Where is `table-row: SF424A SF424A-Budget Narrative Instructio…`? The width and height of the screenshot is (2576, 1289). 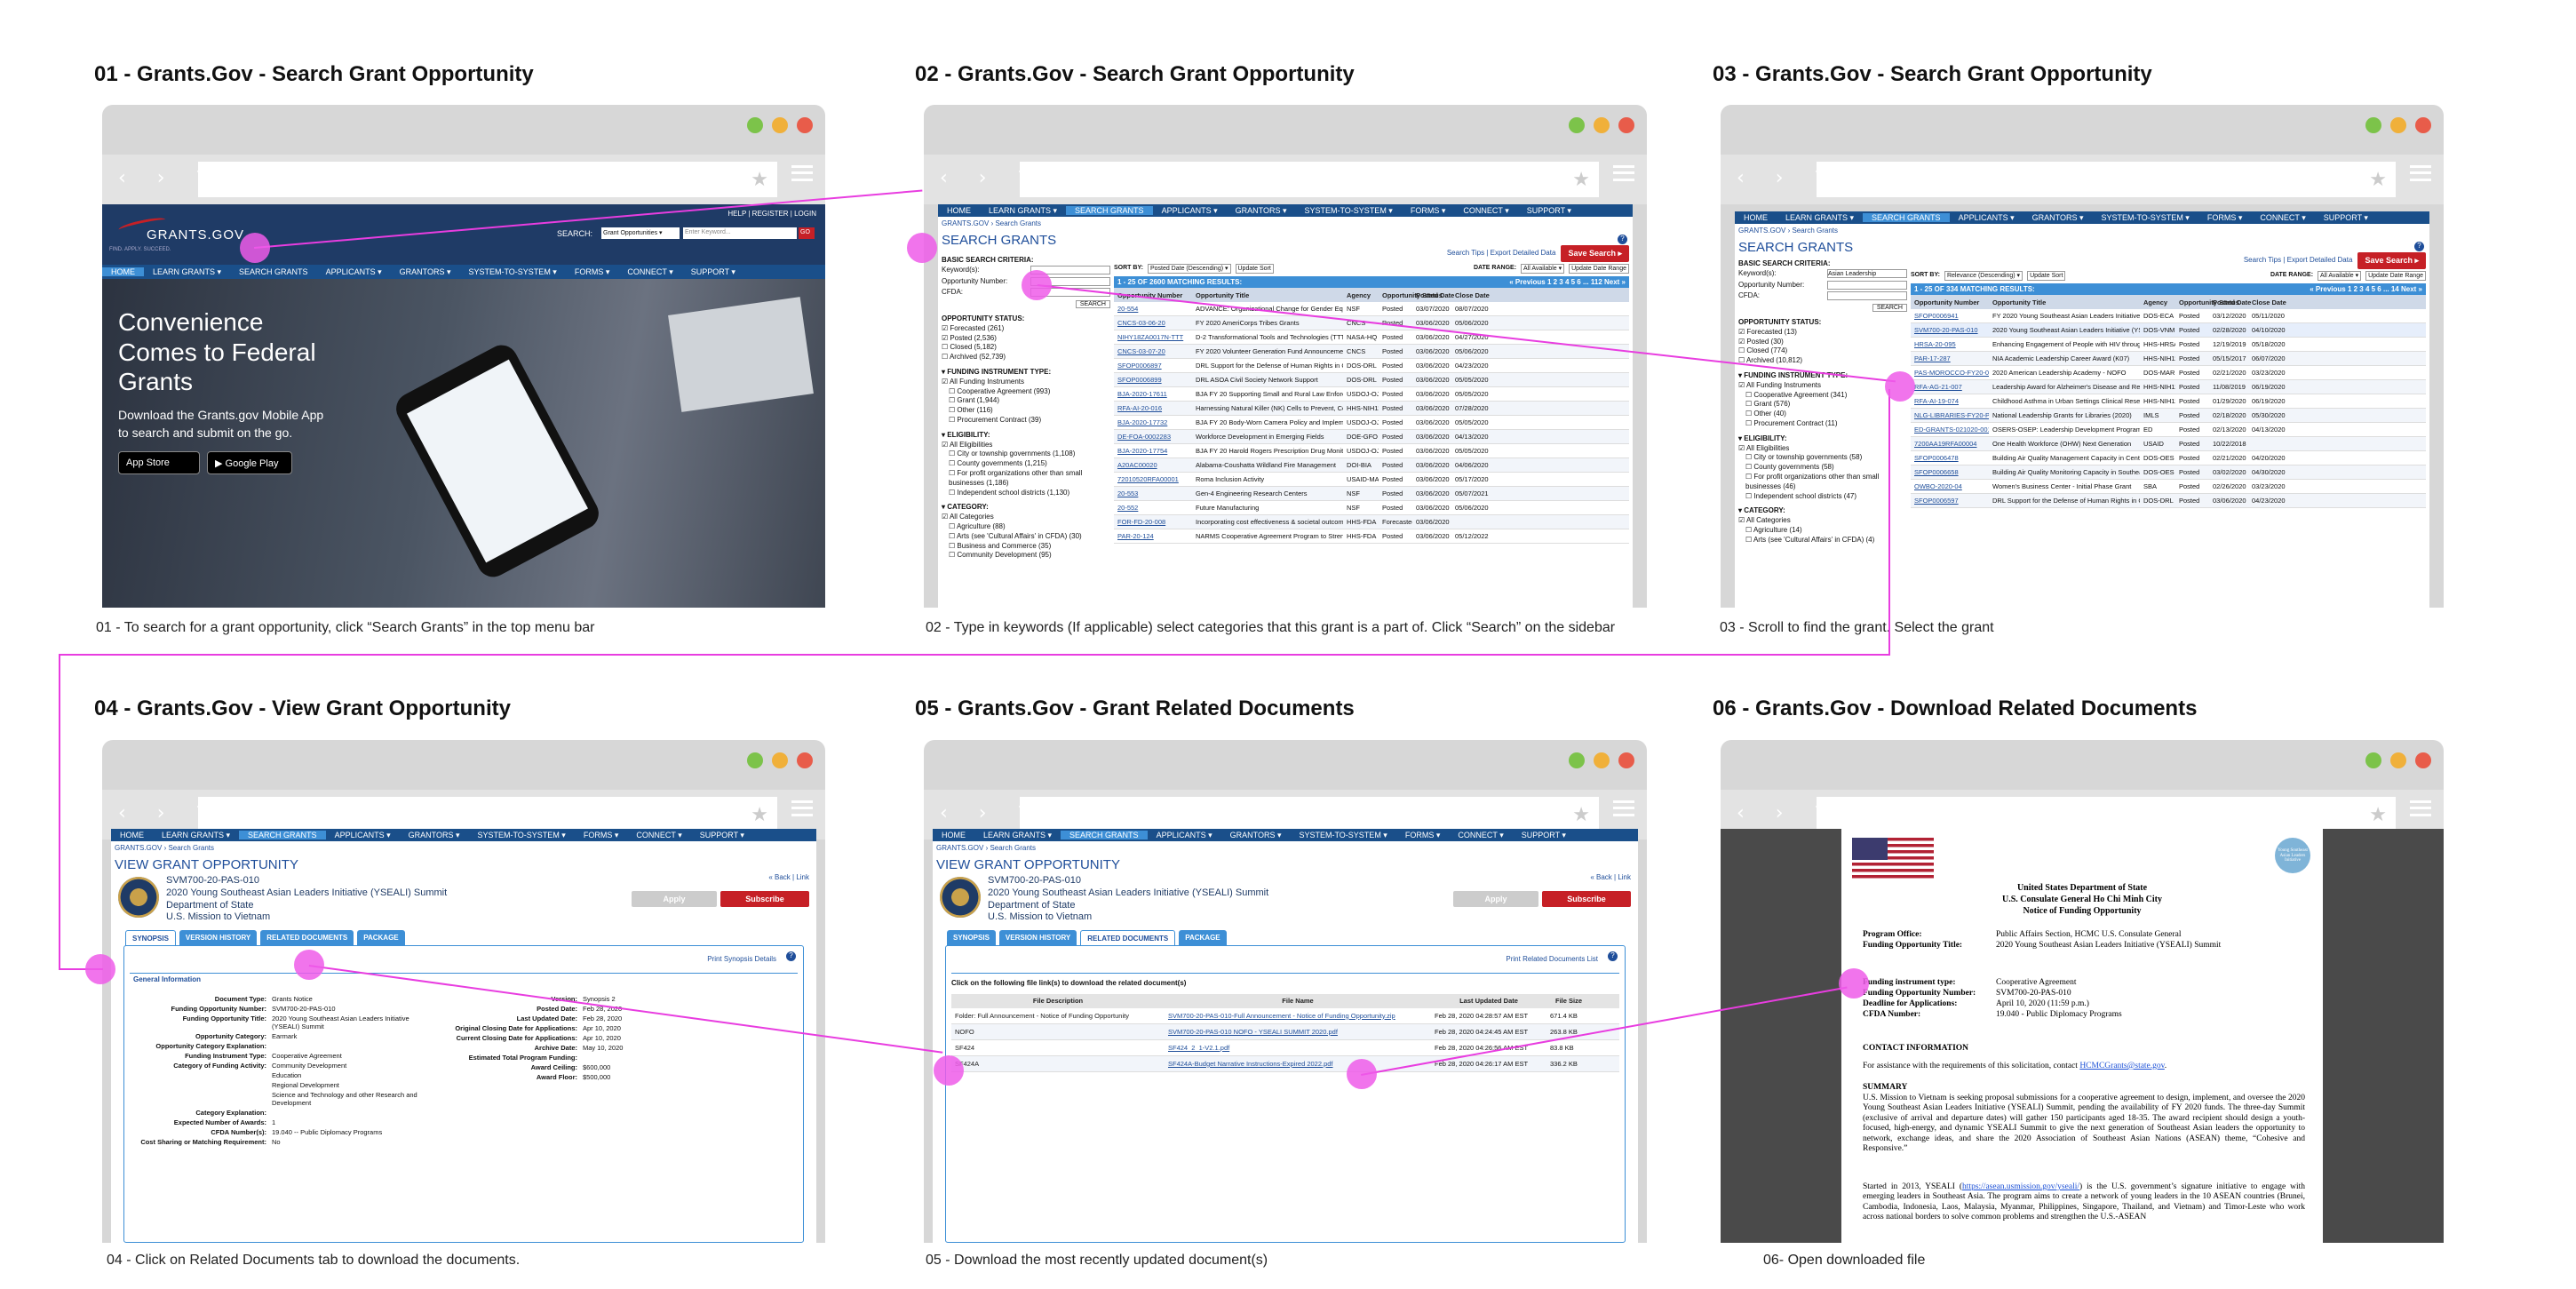 table-row: SF424A SF424A-Budget Narrative Instructio… is located at coordinates (1285, 1063).